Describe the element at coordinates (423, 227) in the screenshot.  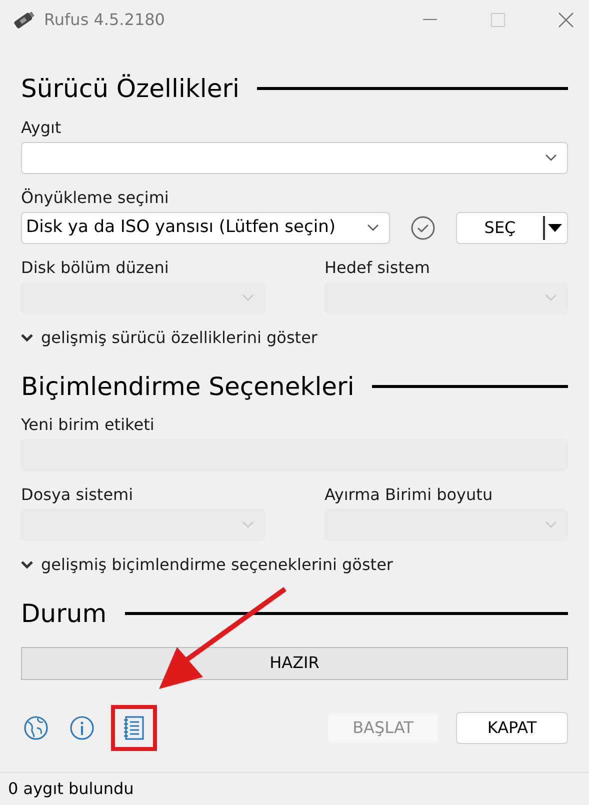
I see `checkmark-circle-icon` at that location.